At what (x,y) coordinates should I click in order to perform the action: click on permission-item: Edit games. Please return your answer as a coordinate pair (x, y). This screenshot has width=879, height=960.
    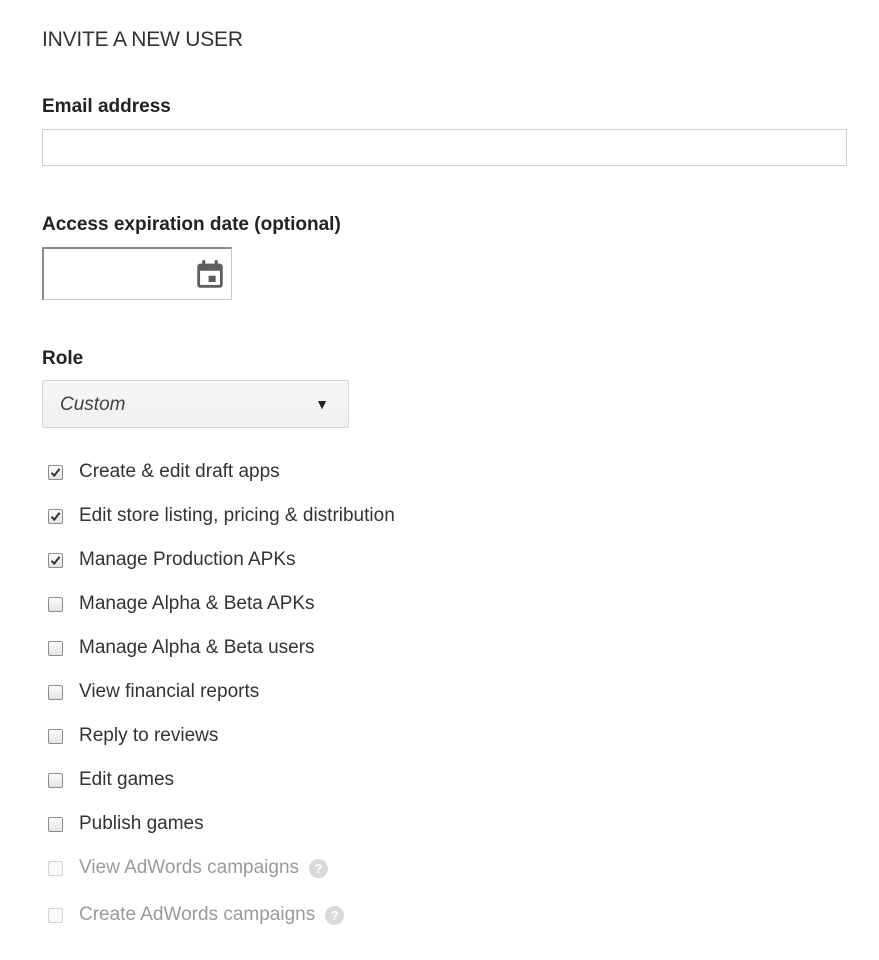
    Looking at the image, I should click on (111, 780).